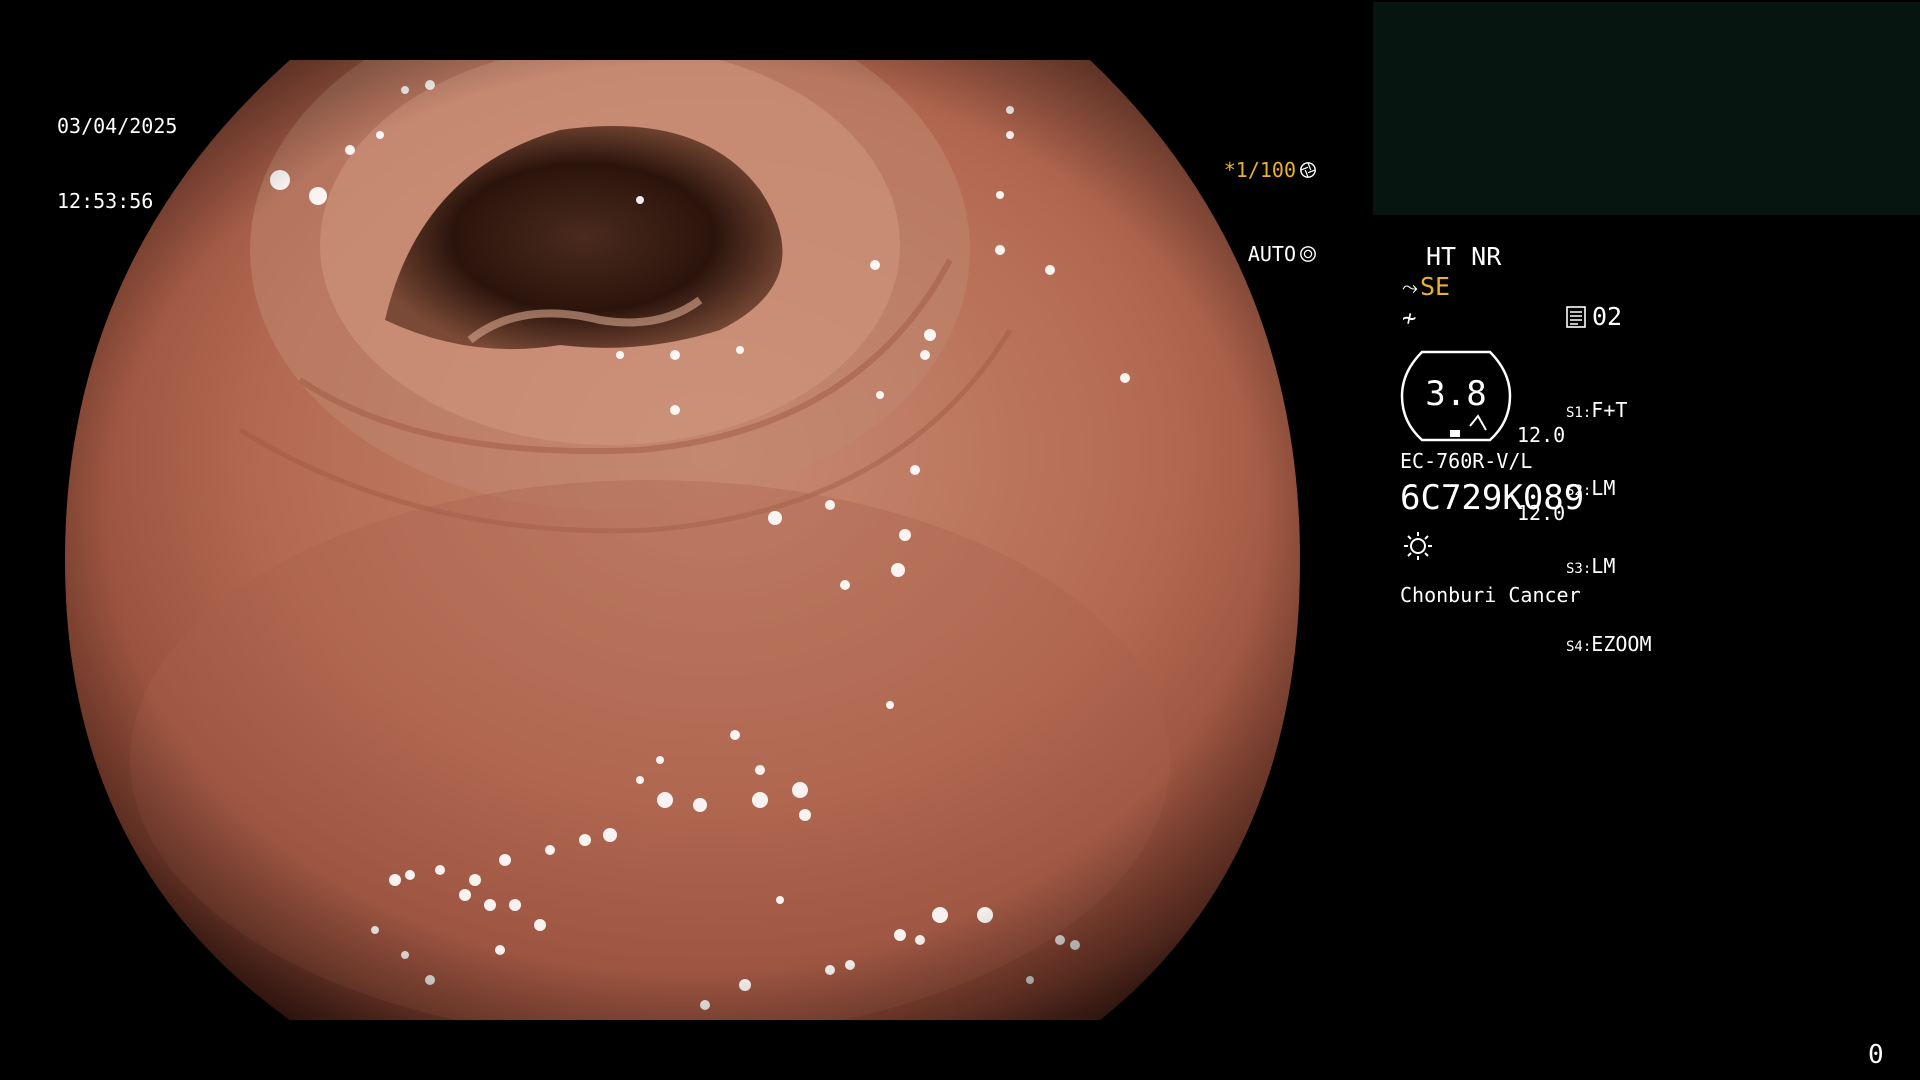 The width and height of the screenshot is (1920, 1080). I want to click on time-text: 12:53:56, so click(105, 201).